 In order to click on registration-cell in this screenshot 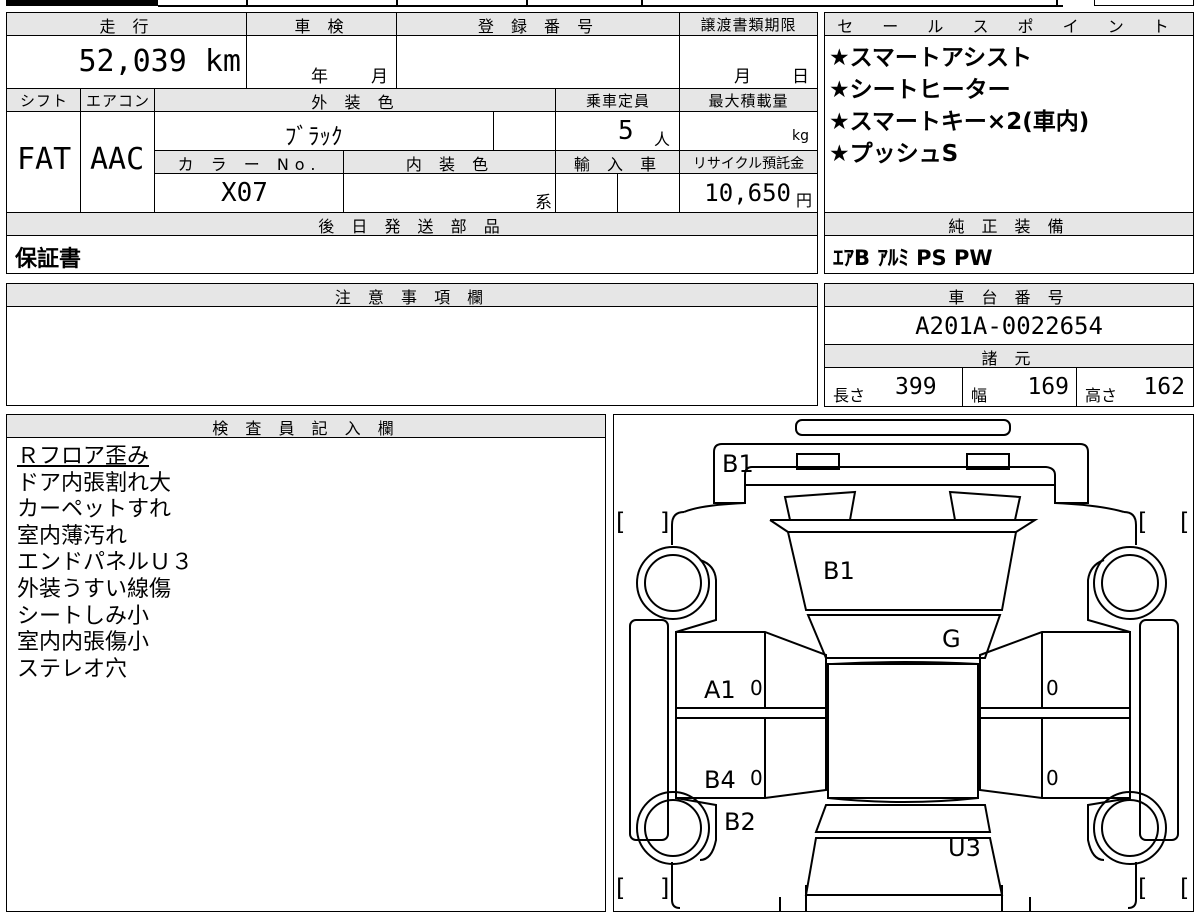, I will do `click(538, 62)`.